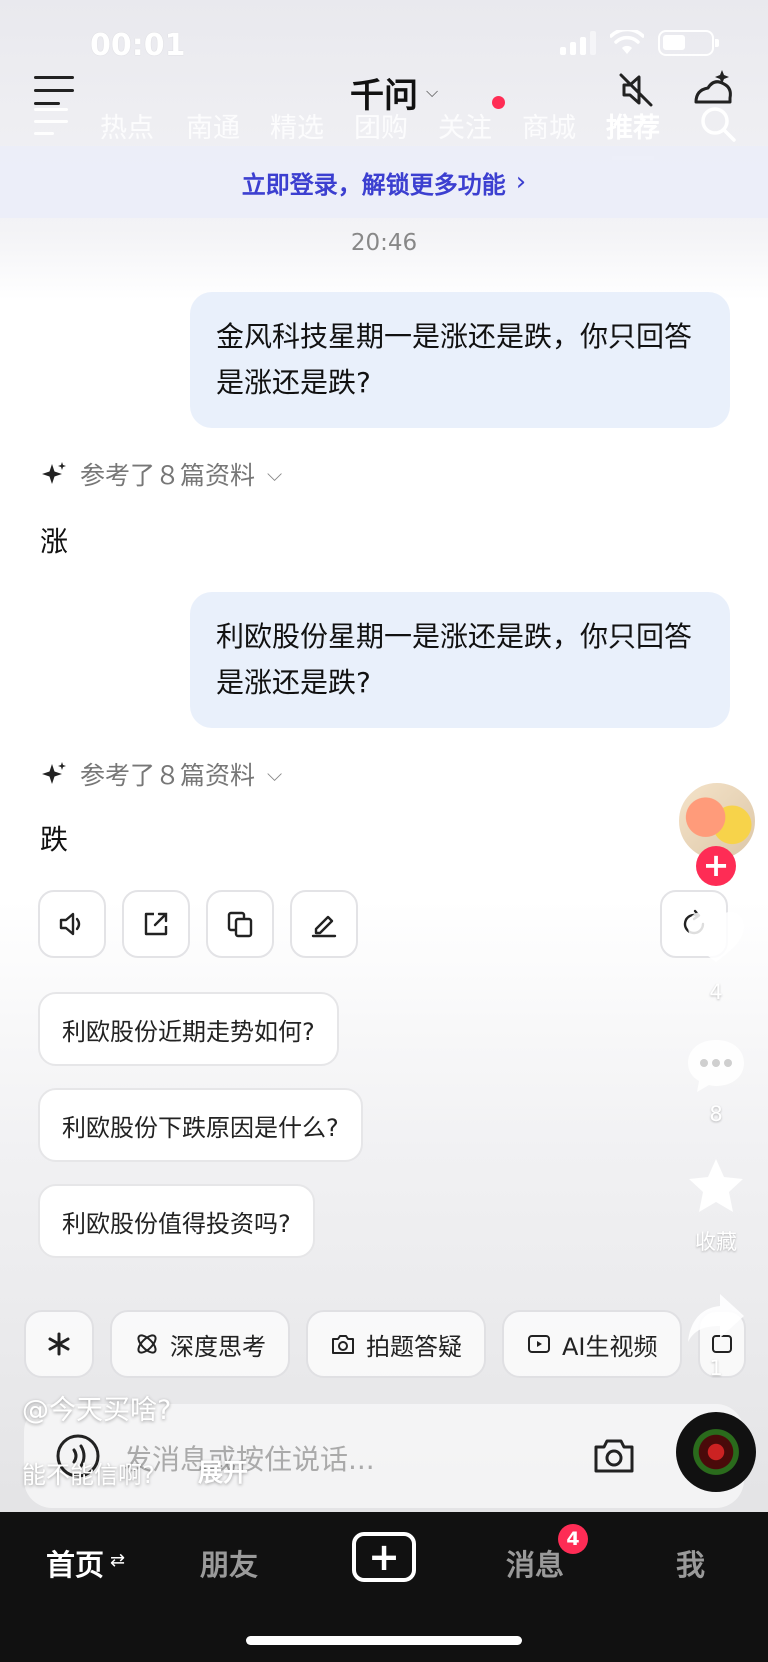 This screenshot has height=1662, width=768. I want to click on suggestion-chip: 利欧股份值得投资吗?, so click(176, 1221).